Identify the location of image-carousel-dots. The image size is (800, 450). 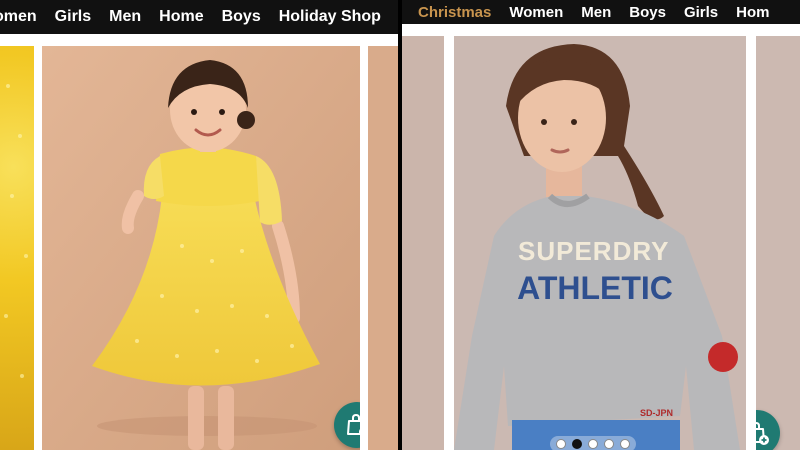
(593, 443).